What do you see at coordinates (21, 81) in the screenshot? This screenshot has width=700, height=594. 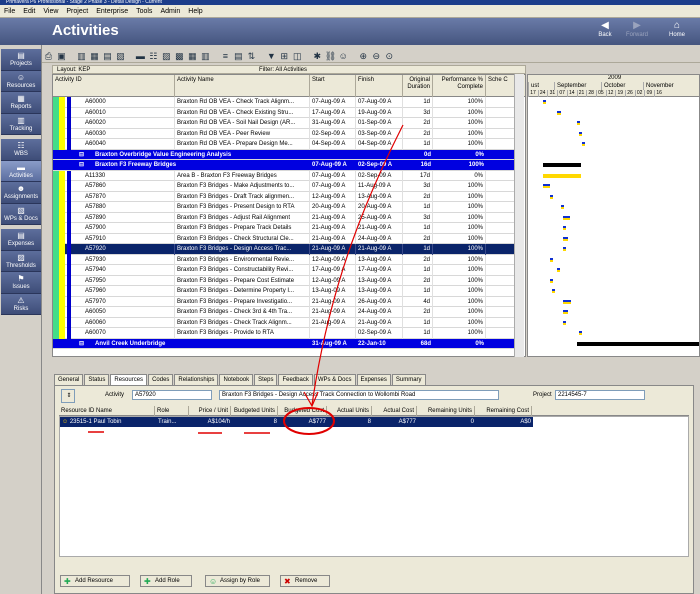 I see `sidebar-item-resources: ☺ Resources` at bounding box center [21, 81].